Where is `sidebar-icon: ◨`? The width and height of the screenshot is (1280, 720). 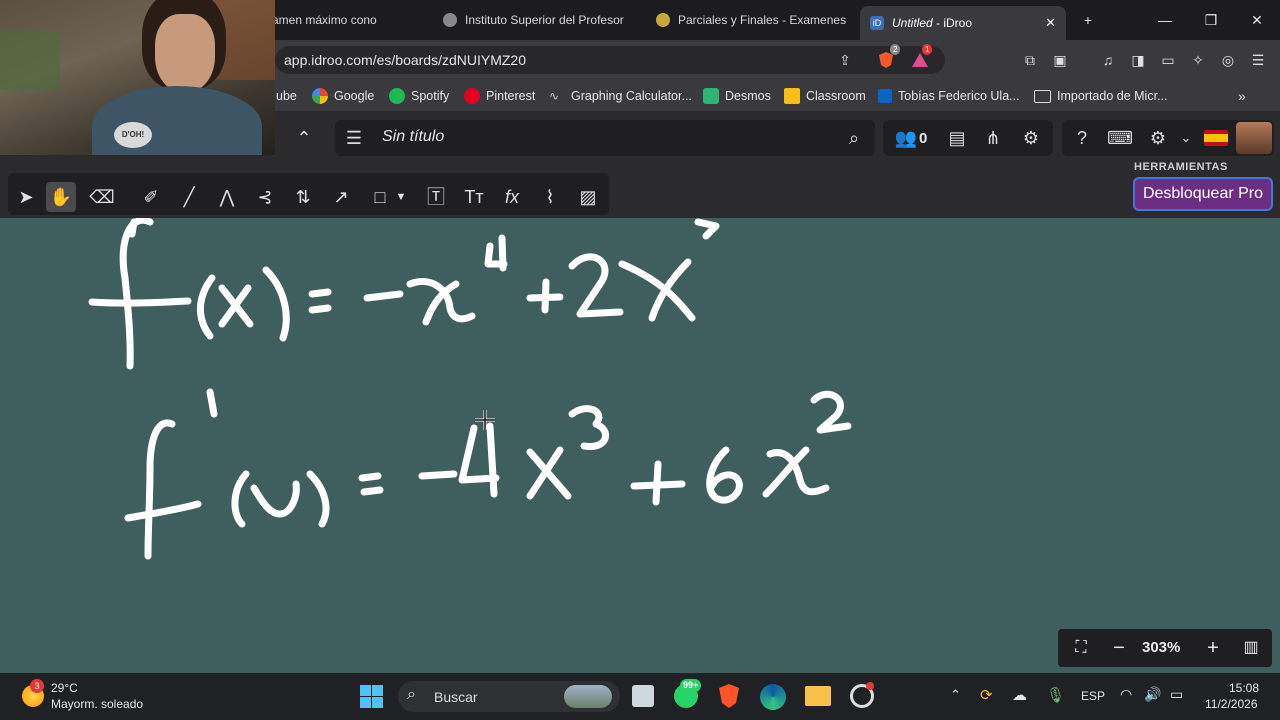 sidebar-icon: ◨ is located at coordinates (1138, 60).